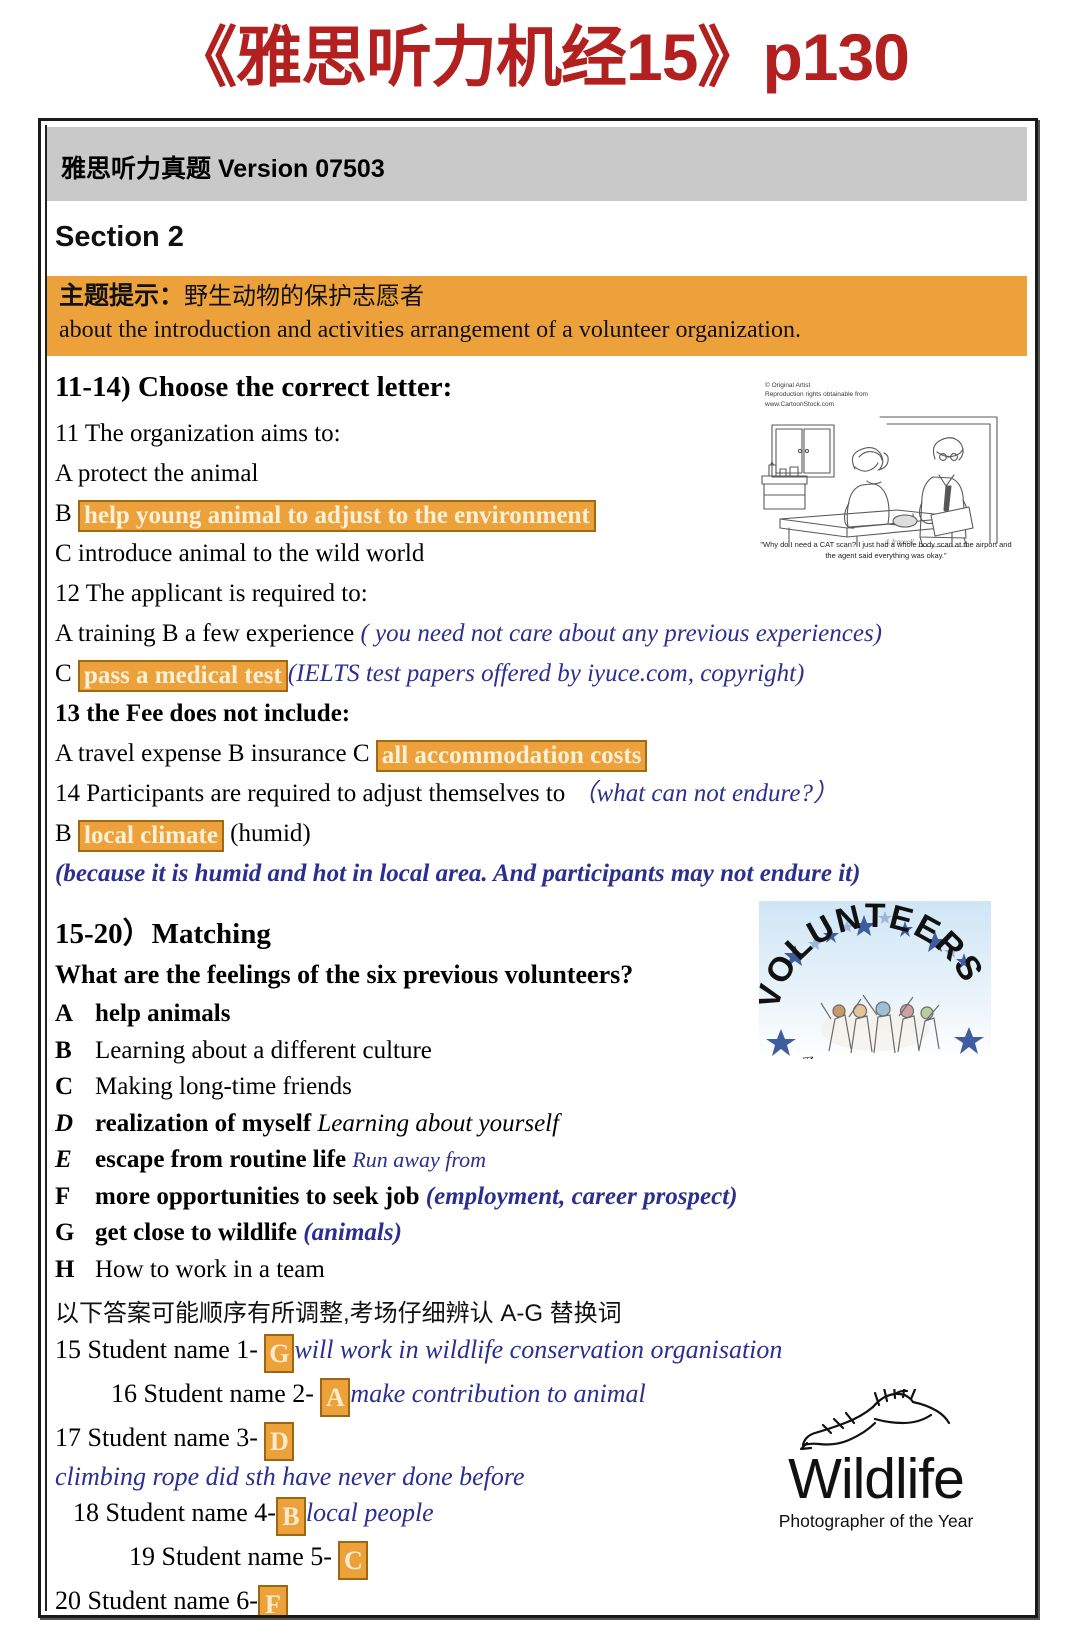 This screenshot has width=1080, height=1637. I want to click on match-option-b: B Learning about a different culture, so click(540, 1051).